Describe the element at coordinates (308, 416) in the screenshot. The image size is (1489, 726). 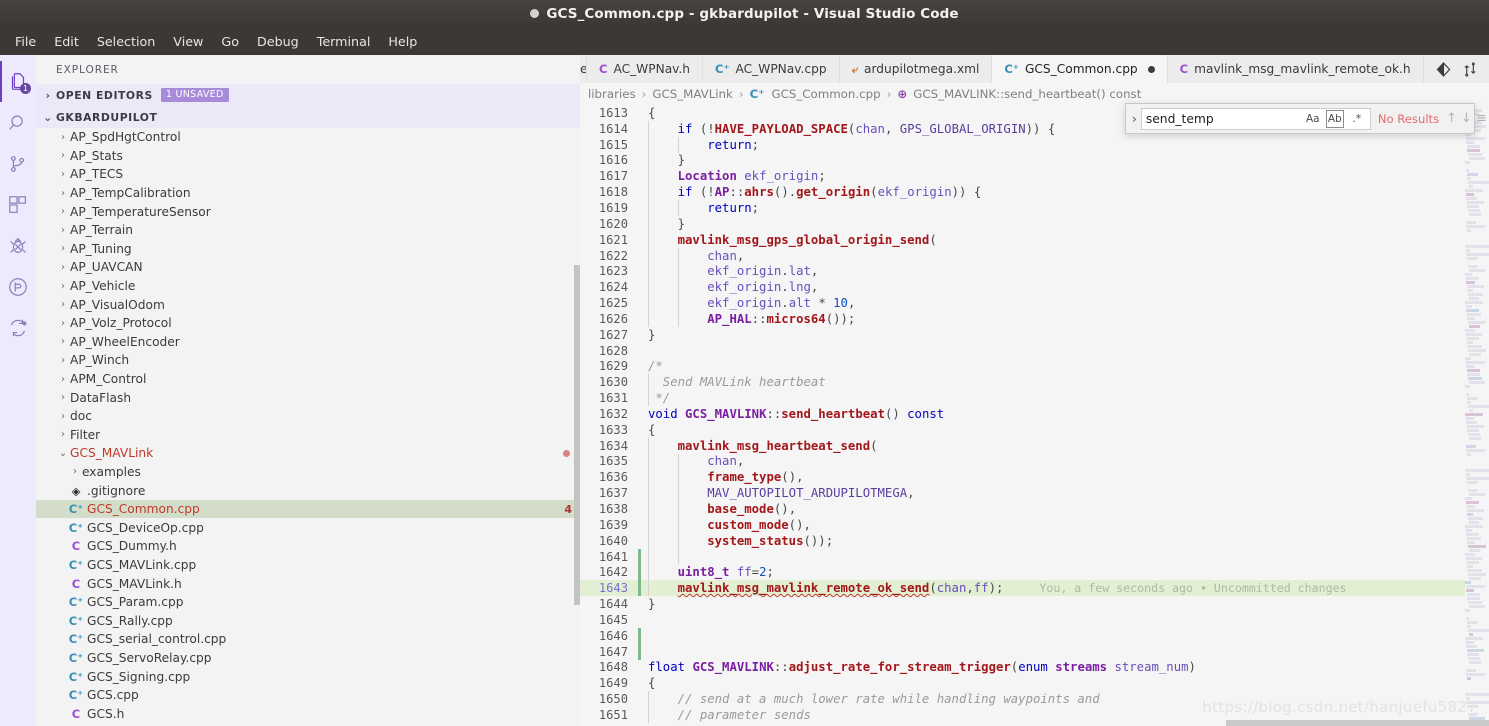
I see `tree-item-doc: › doc` at that location.